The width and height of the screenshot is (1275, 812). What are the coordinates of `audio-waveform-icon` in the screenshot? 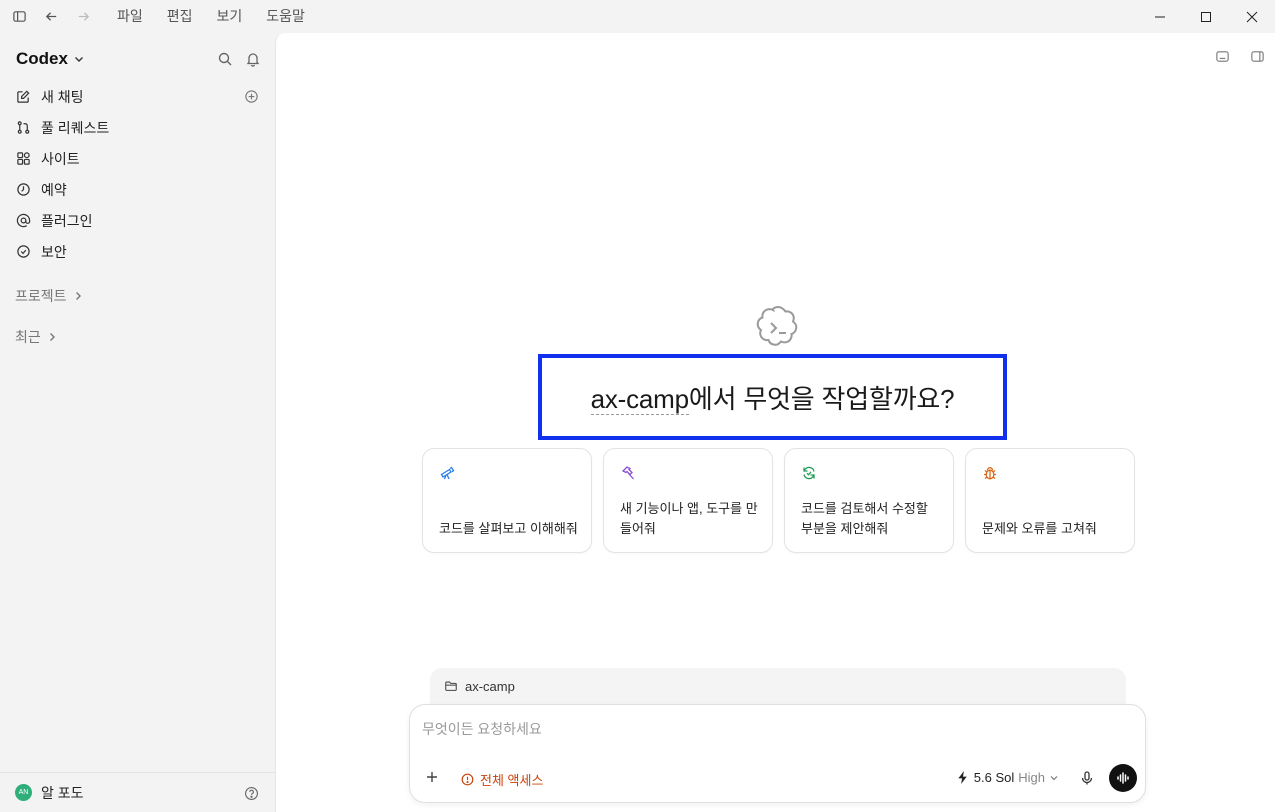 It's located at (1123, 778).